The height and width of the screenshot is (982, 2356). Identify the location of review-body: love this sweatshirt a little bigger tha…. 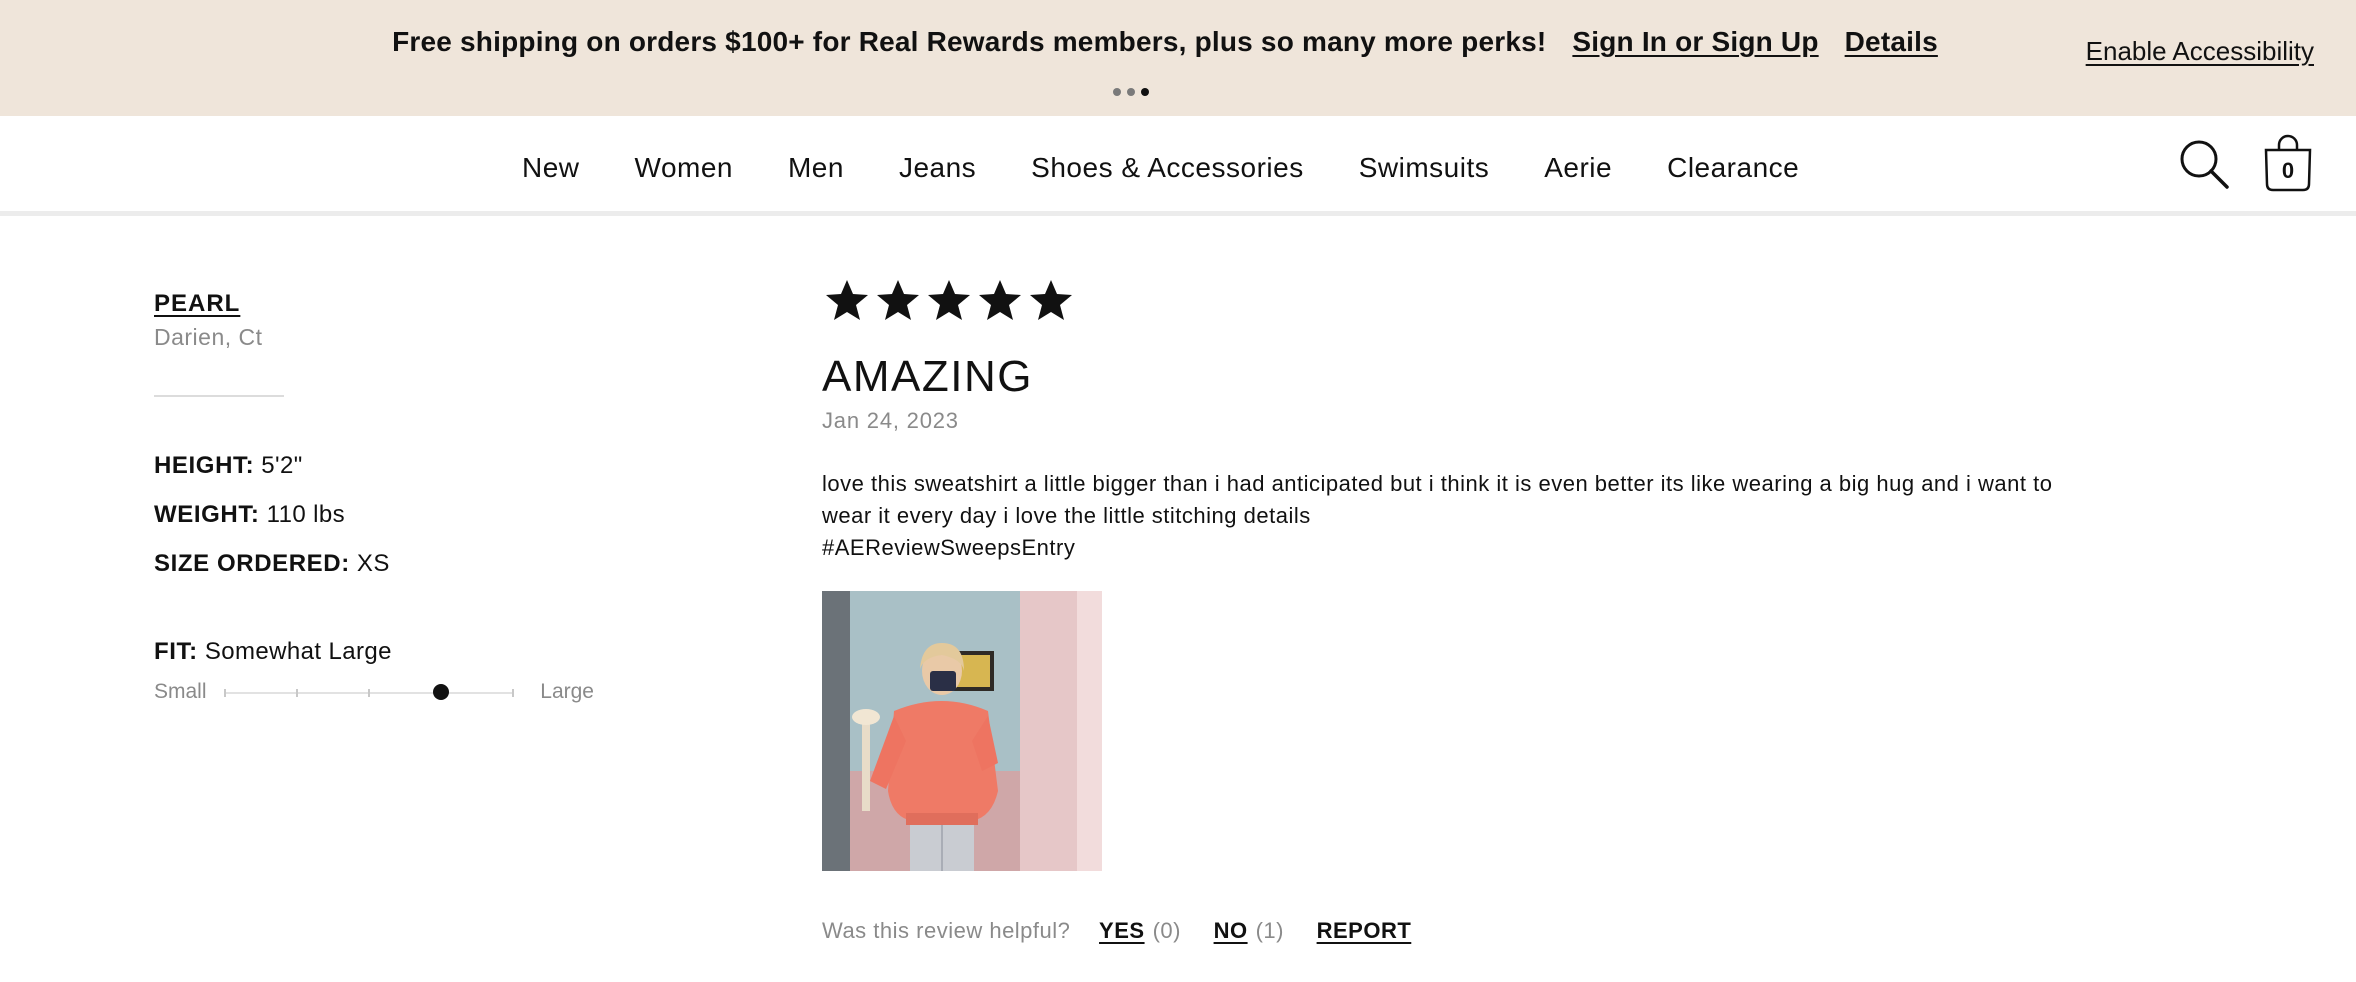
(1457, 516).